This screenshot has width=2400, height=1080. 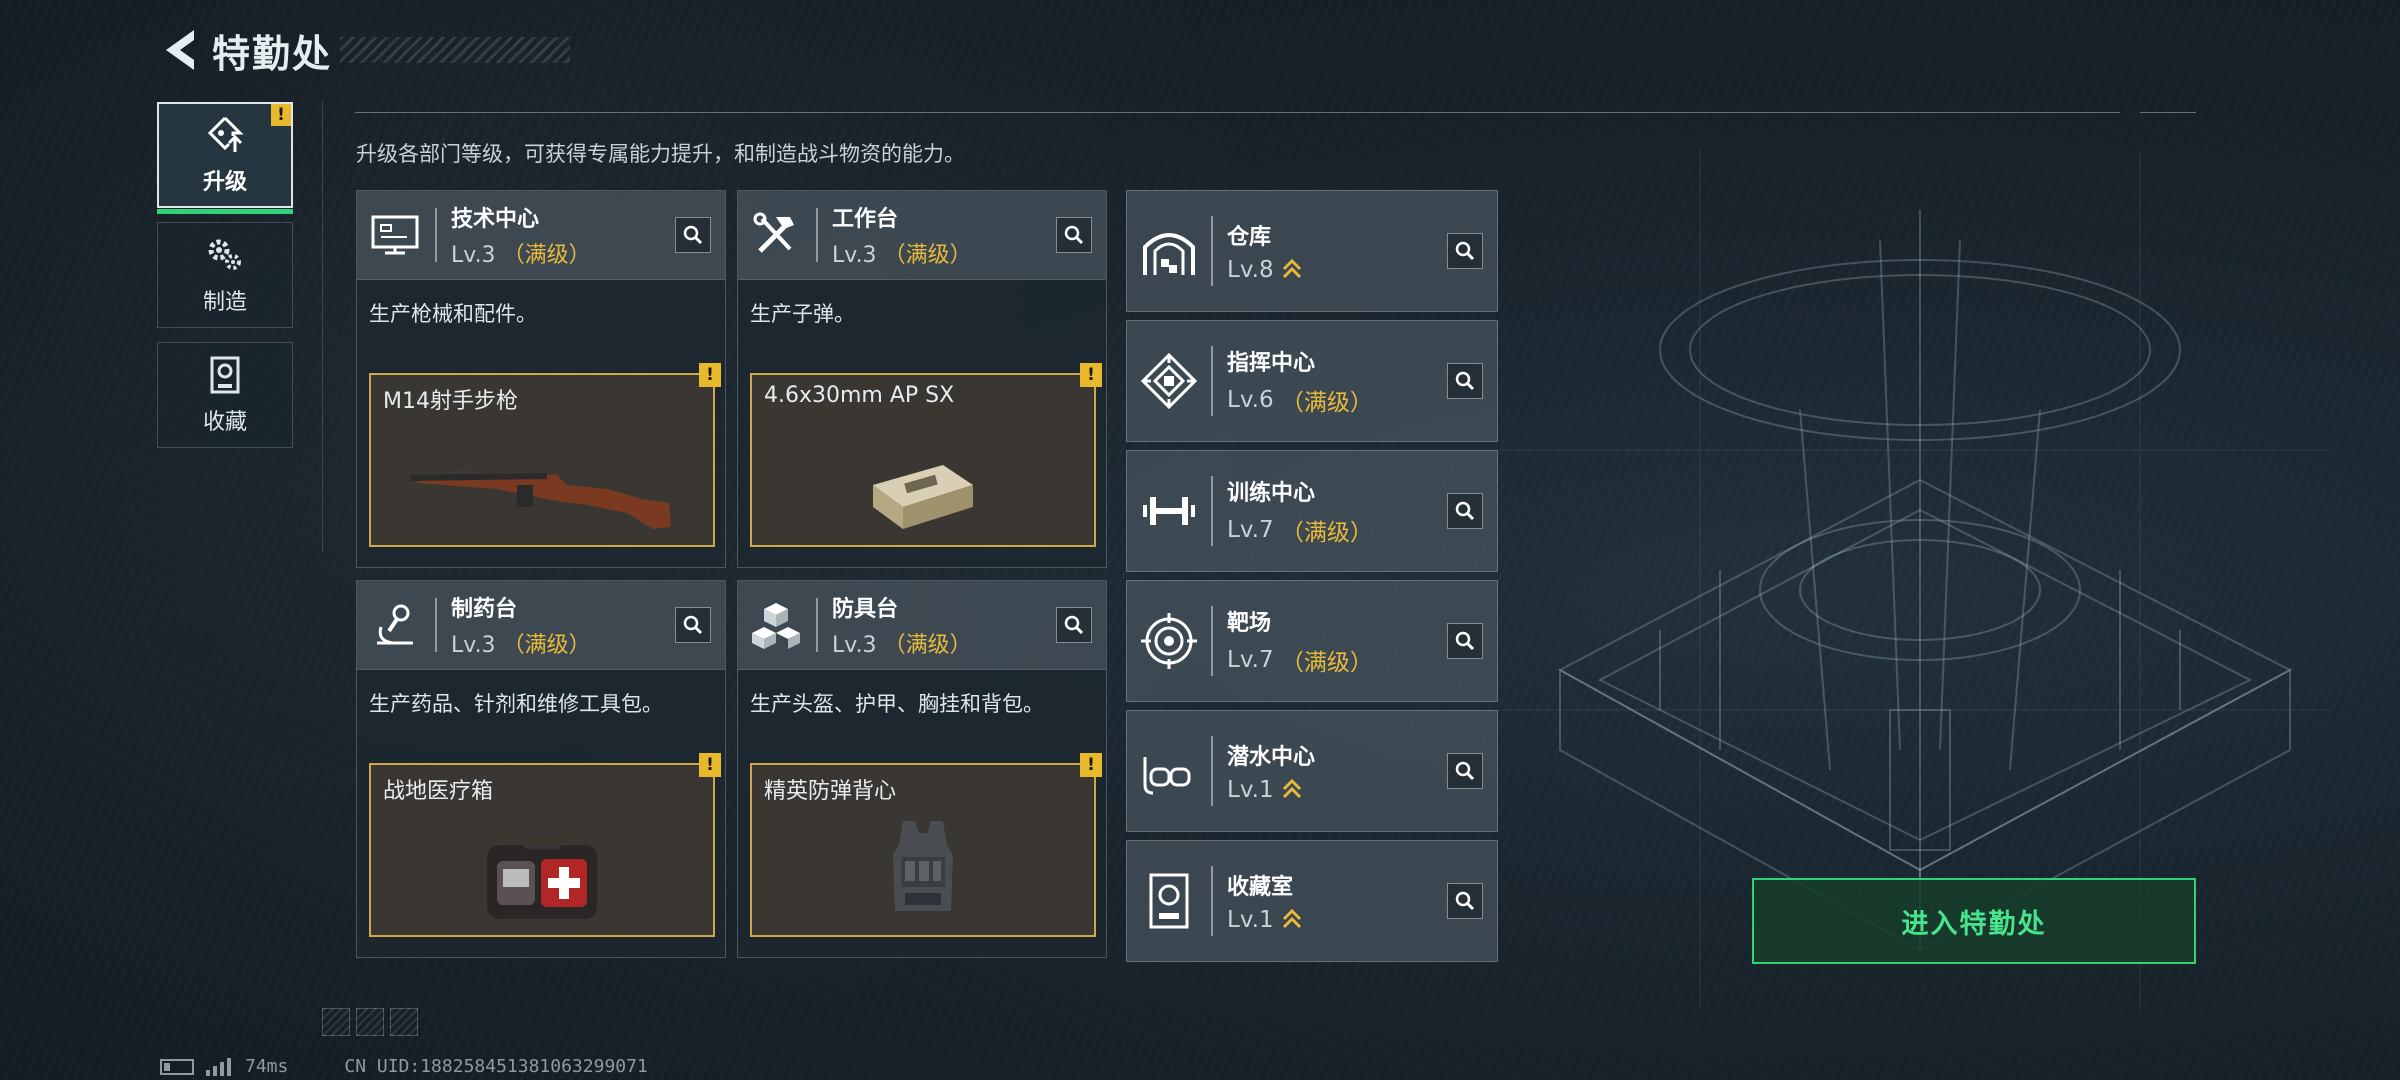 I want to click on product-slot: 4.6x30mm AP SX !, so click(x=926, y=455).